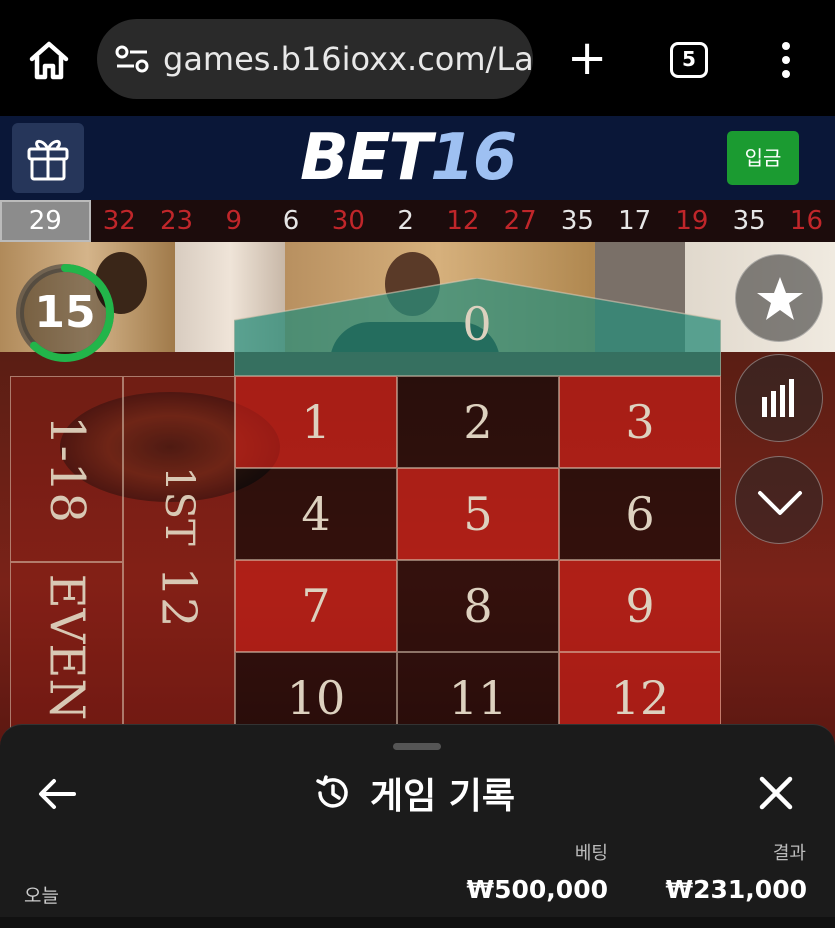 The height and width of the screenshot is (928, 835). I want to click on bet-number-7: 7, so click(316, 606).